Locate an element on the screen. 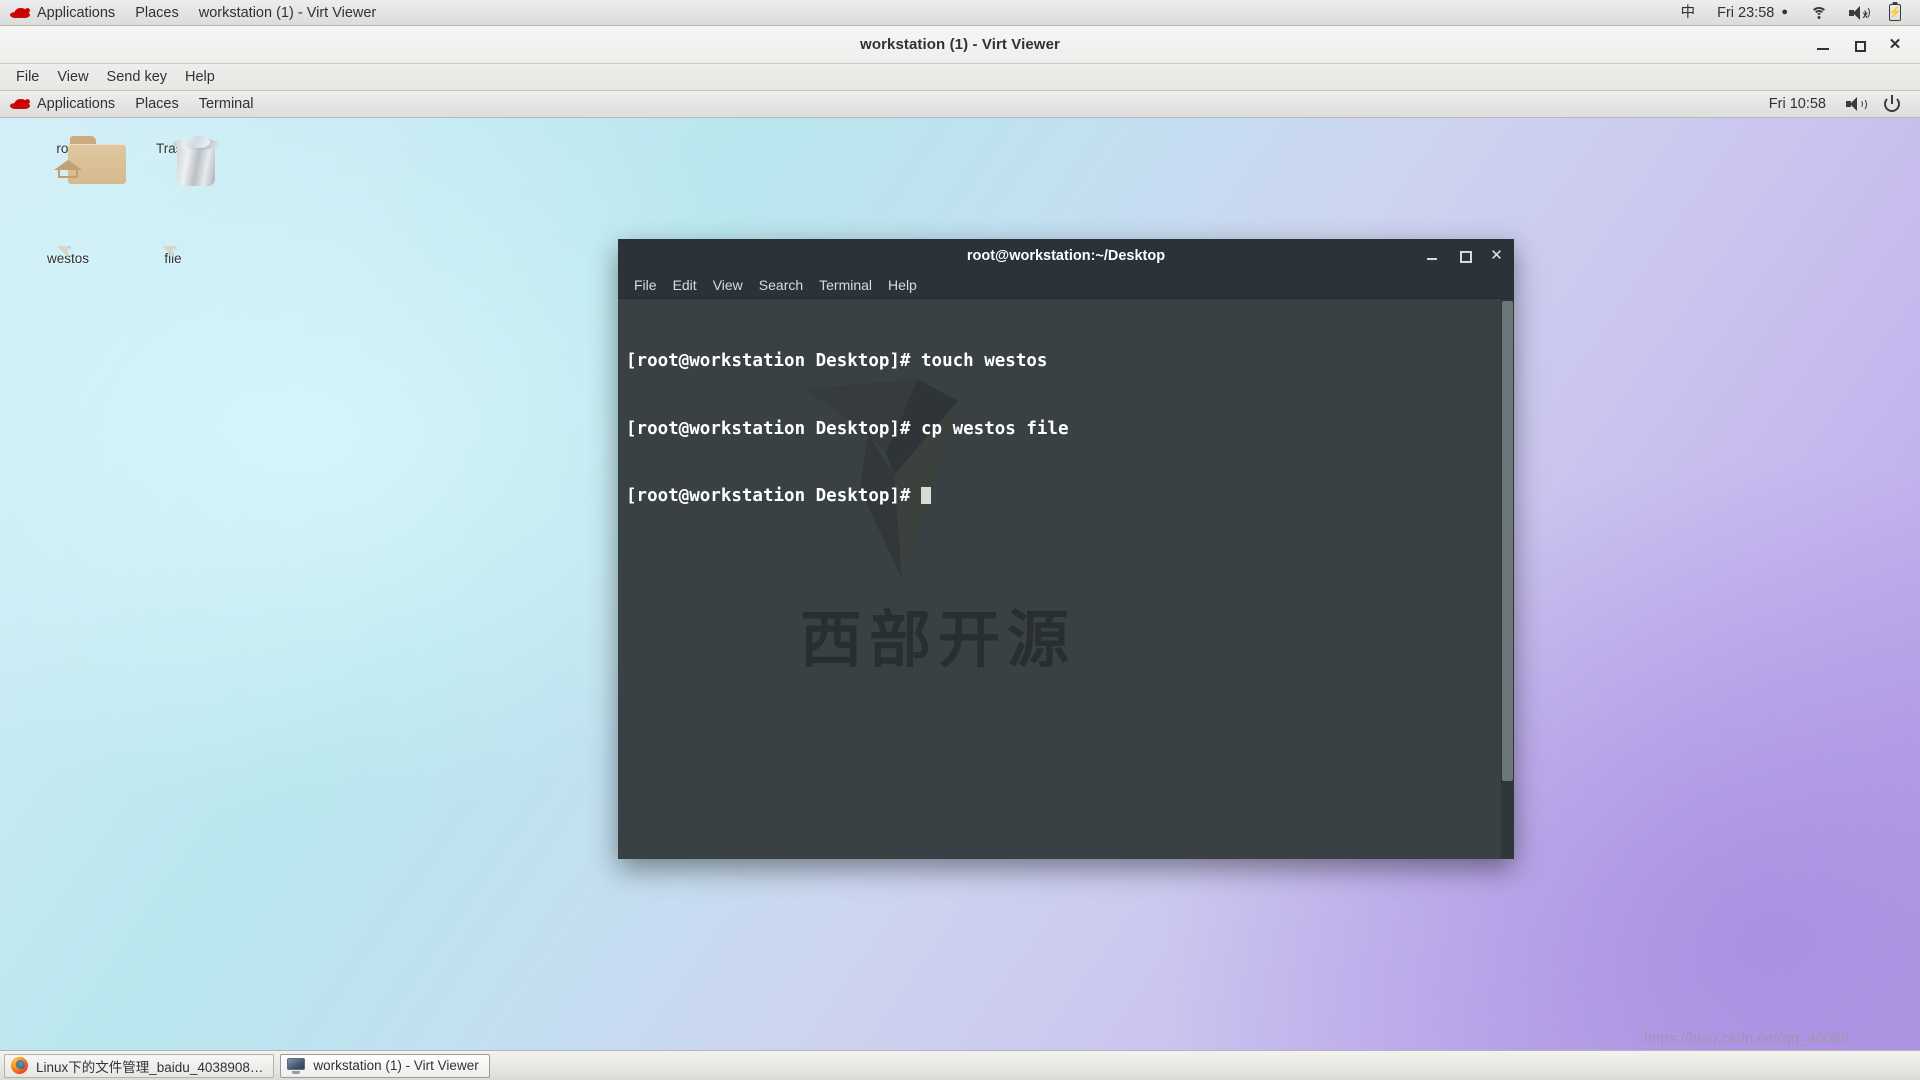 The image size is (1920, 1080). host-panel-status-area: 中 Fri 23:58 ● x ⚡ is located at coordinates (1795, 13).